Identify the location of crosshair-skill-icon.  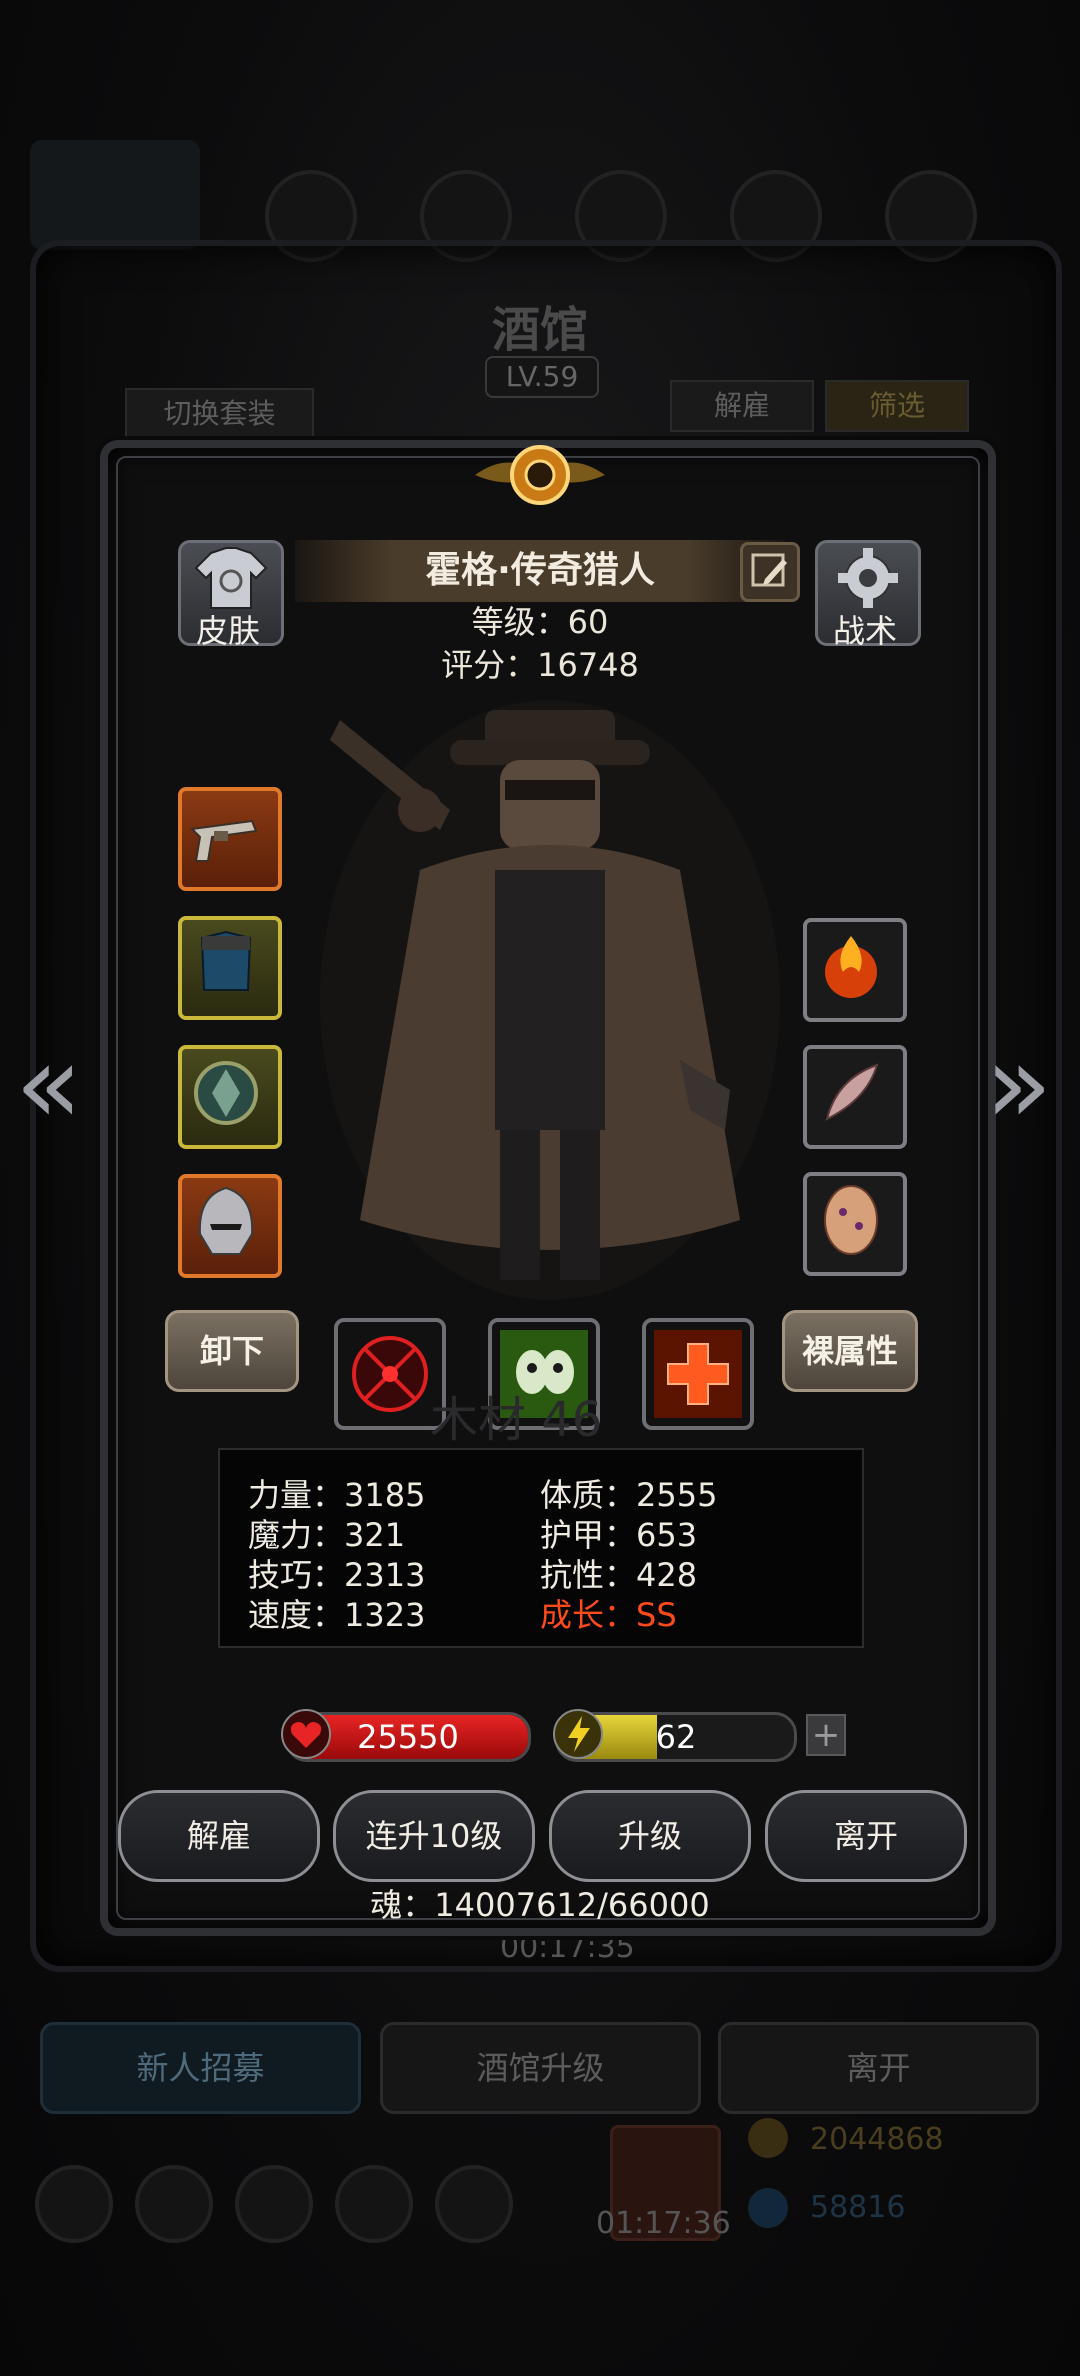
(390, 1374).